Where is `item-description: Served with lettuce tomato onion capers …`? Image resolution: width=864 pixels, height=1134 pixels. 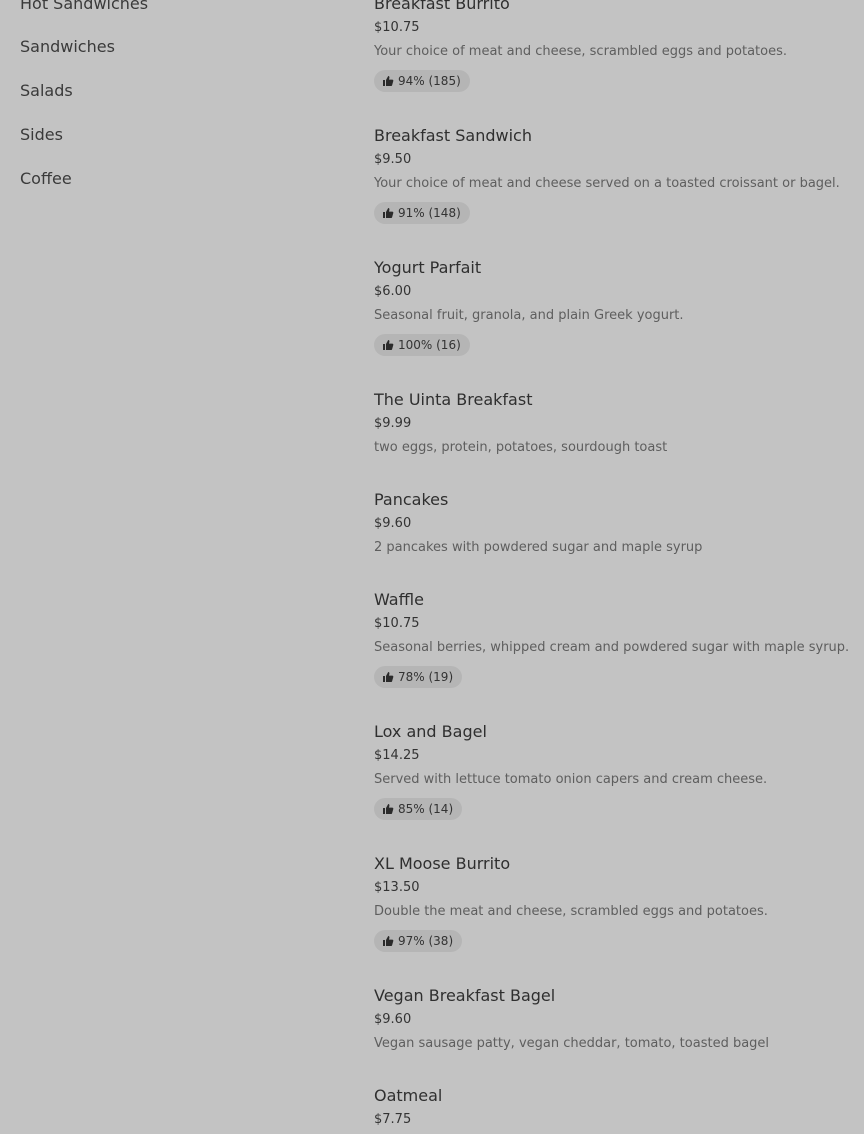 item-description: Served with lettuce tomato onion capers … is located at coordinates (571, 779).